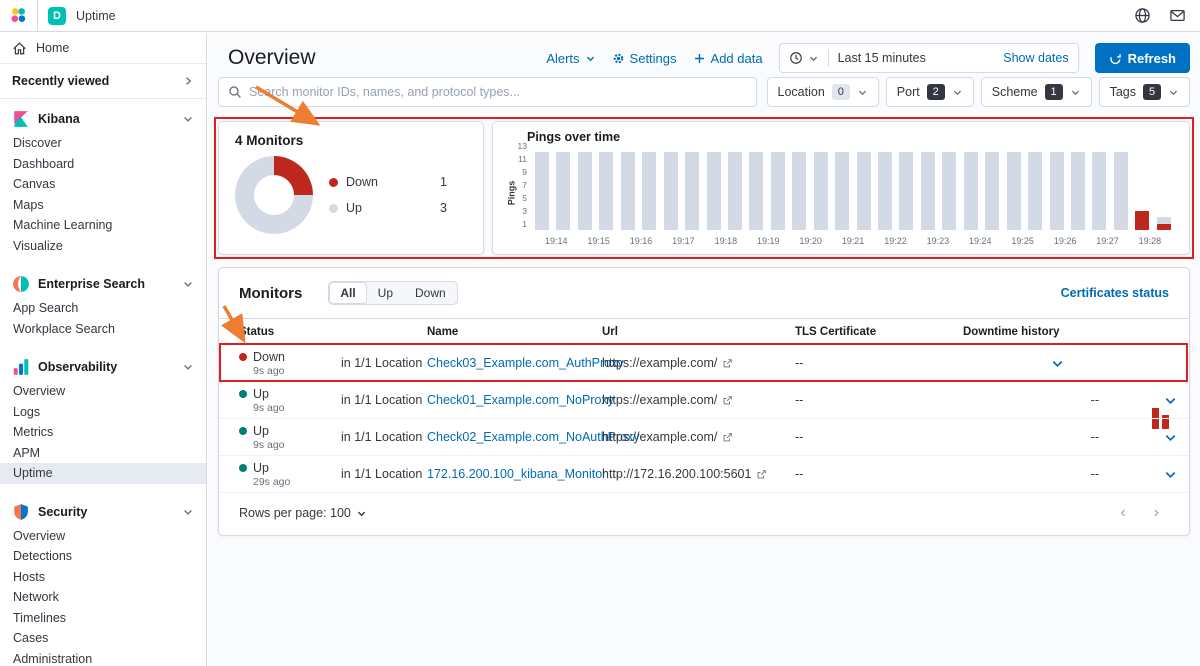 Image resolution: width=1200 pixels, height=666 pixels. Describe the element at coordinates (103, 577) in the screenshot. I see `sidebar-item-hosts: Hosts` at that location.